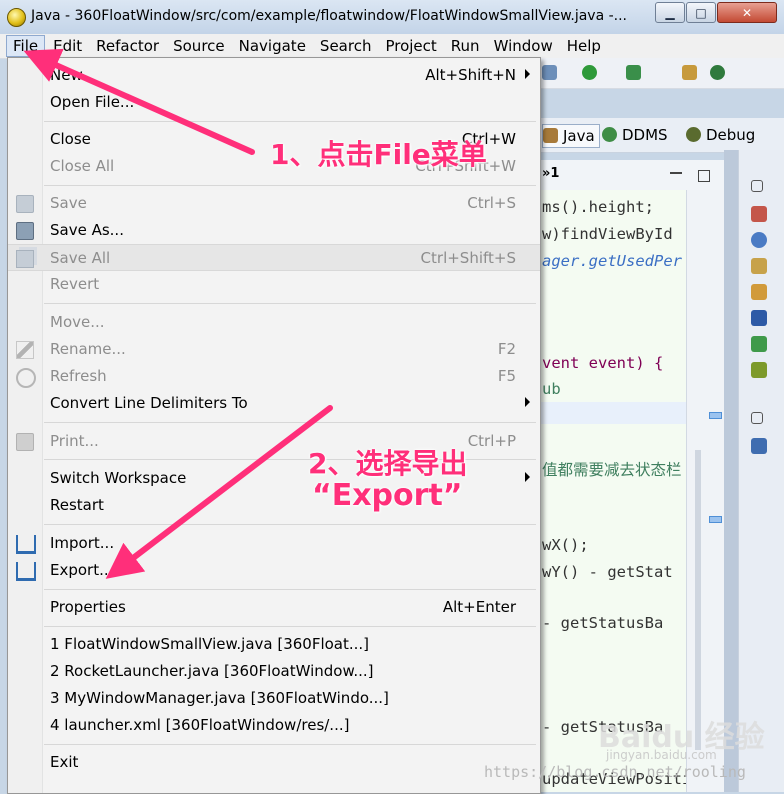 Image resolution: width=784 pixels, height=794 pixels. Describe the element at coordinates (274, 762) in the screenshot. I see `menu-item-exit: Exit` at that location.